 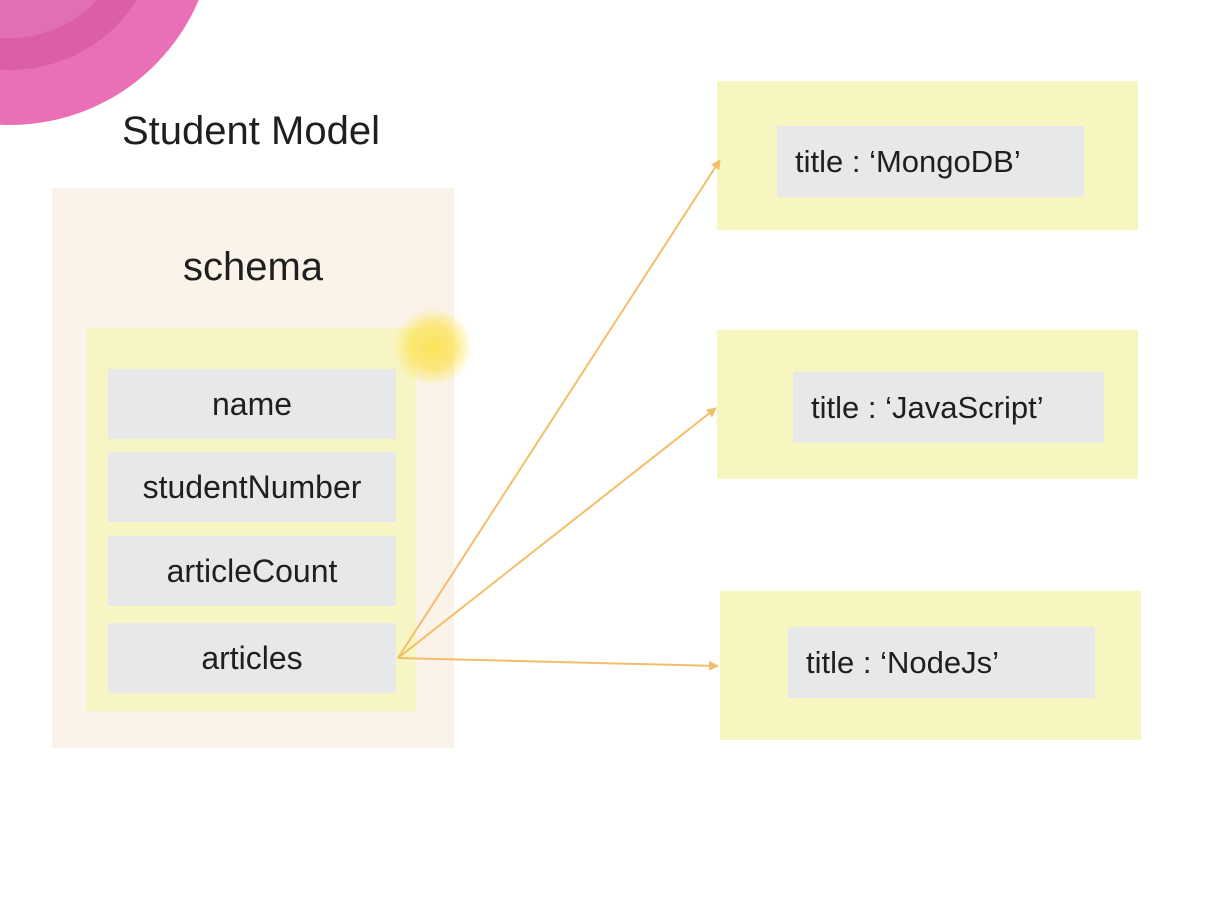 I want to click on arrow-to-mongodb, so click(x=559, y=409).